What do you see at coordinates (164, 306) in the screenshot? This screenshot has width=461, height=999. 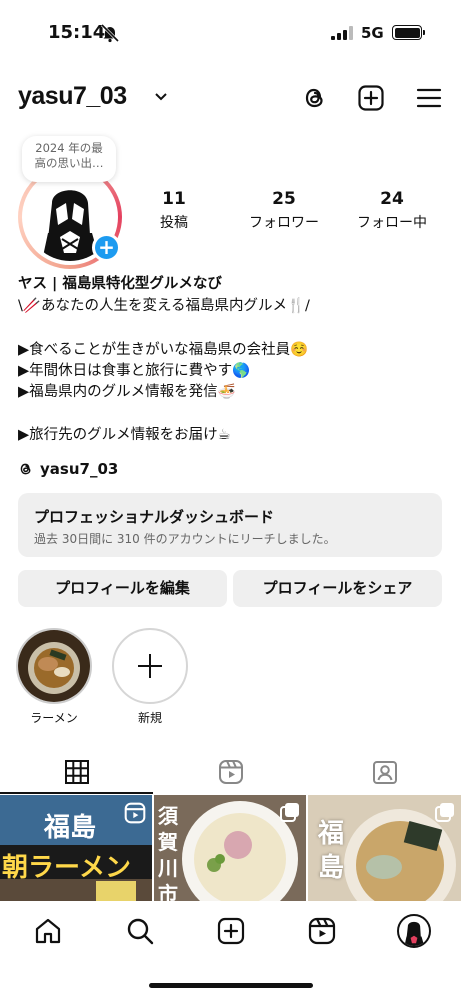 I see `bio-line: \🥢あなたの人生を変える福島県内グルメ🍴/` at bounding box center [164, 306].